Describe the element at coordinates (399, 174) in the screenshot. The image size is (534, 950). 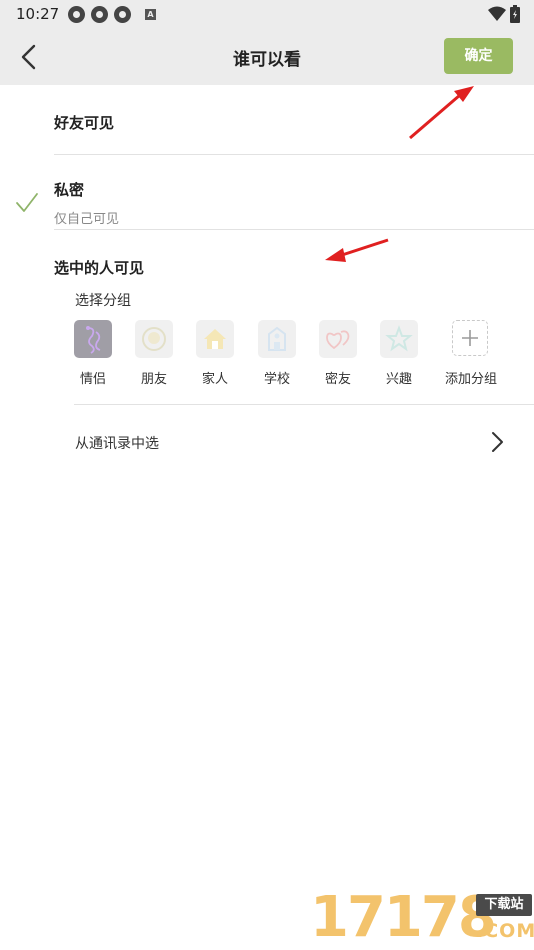
I see `annotation-arrows` at that location.